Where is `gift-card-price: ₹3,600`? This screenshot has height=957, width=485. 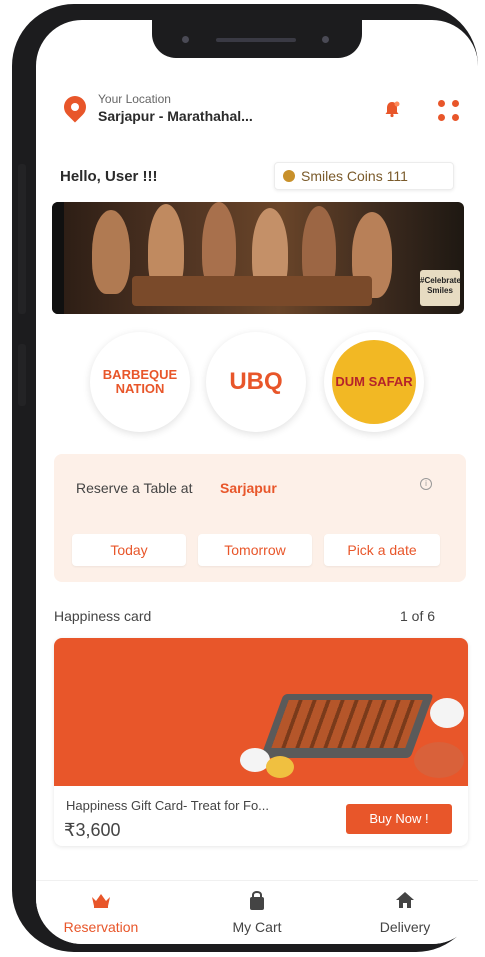
gift-card-price: ₹3,600 is located at coordinates (92, 830).